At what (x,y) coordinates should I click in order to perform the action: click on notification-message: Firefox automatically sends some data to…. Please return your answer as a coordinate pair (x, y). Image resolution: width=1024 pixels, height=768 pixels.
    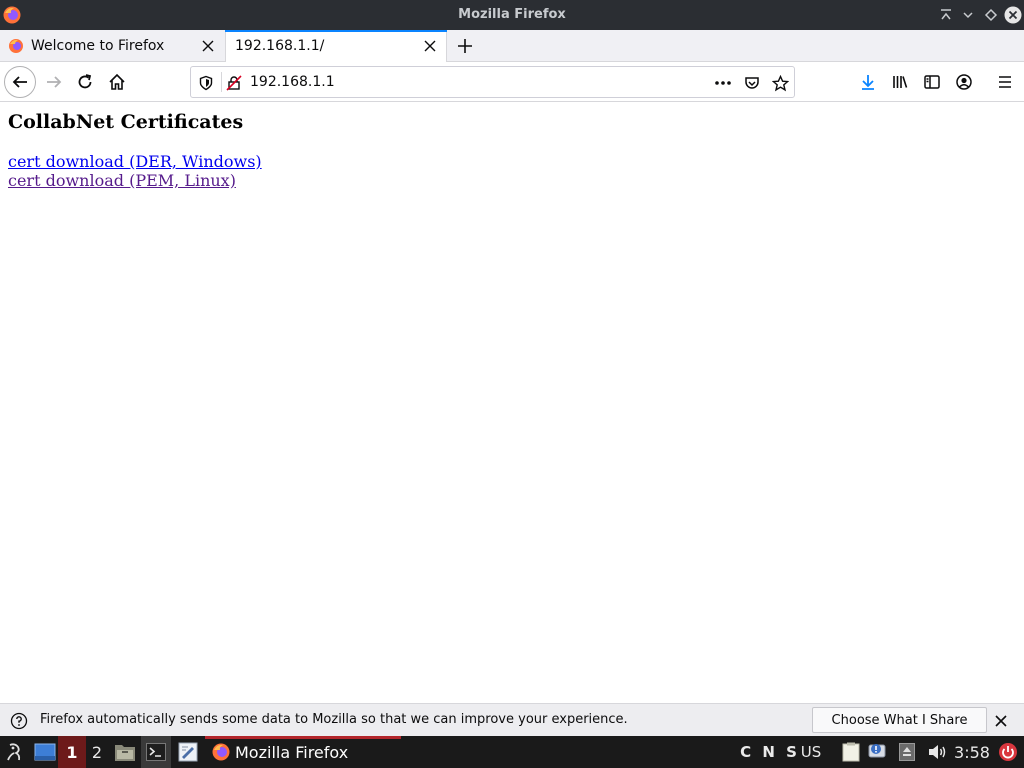
    Looking at the image, I should click on (334, 719).